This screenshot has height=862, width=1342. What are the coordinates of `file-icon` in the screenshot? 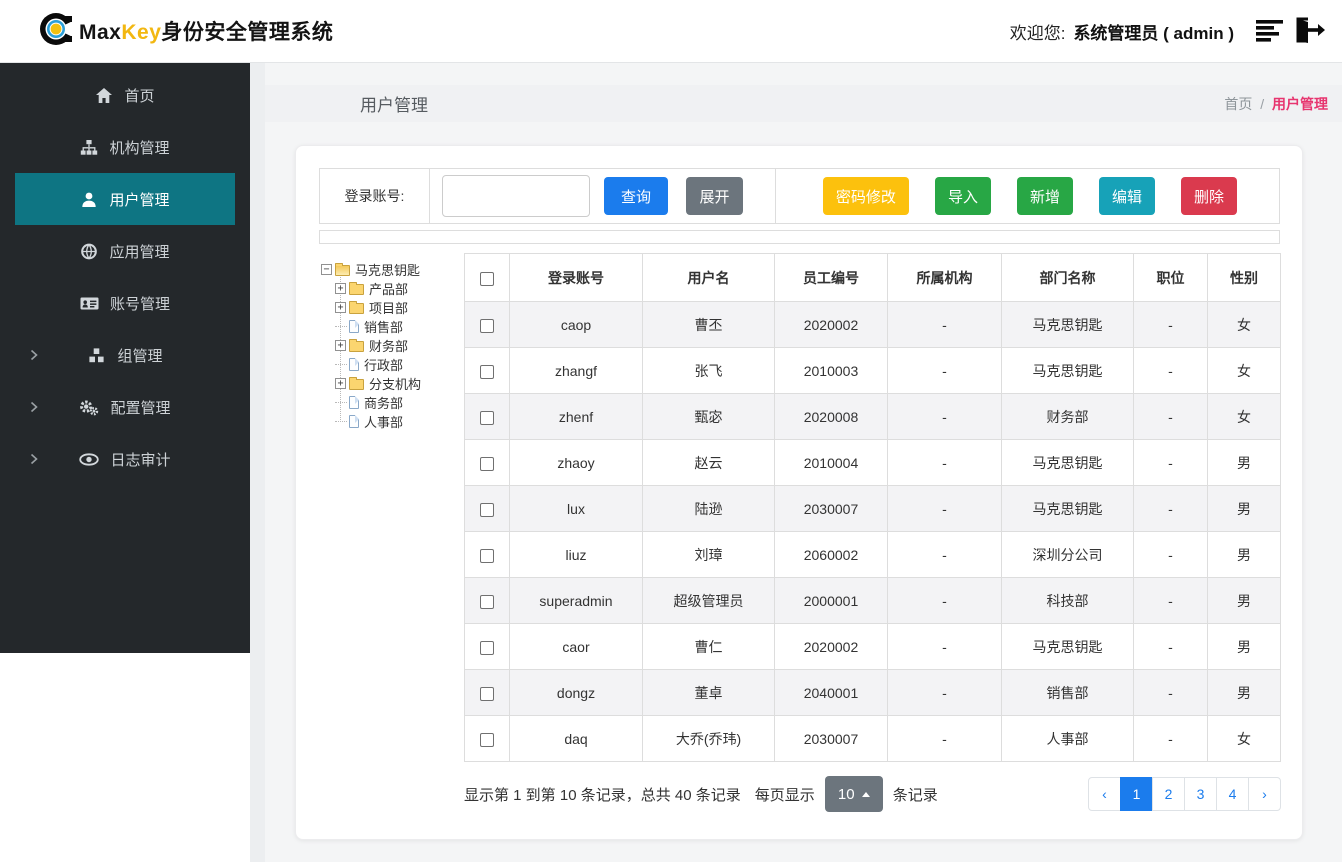 It's located at (354, 421).